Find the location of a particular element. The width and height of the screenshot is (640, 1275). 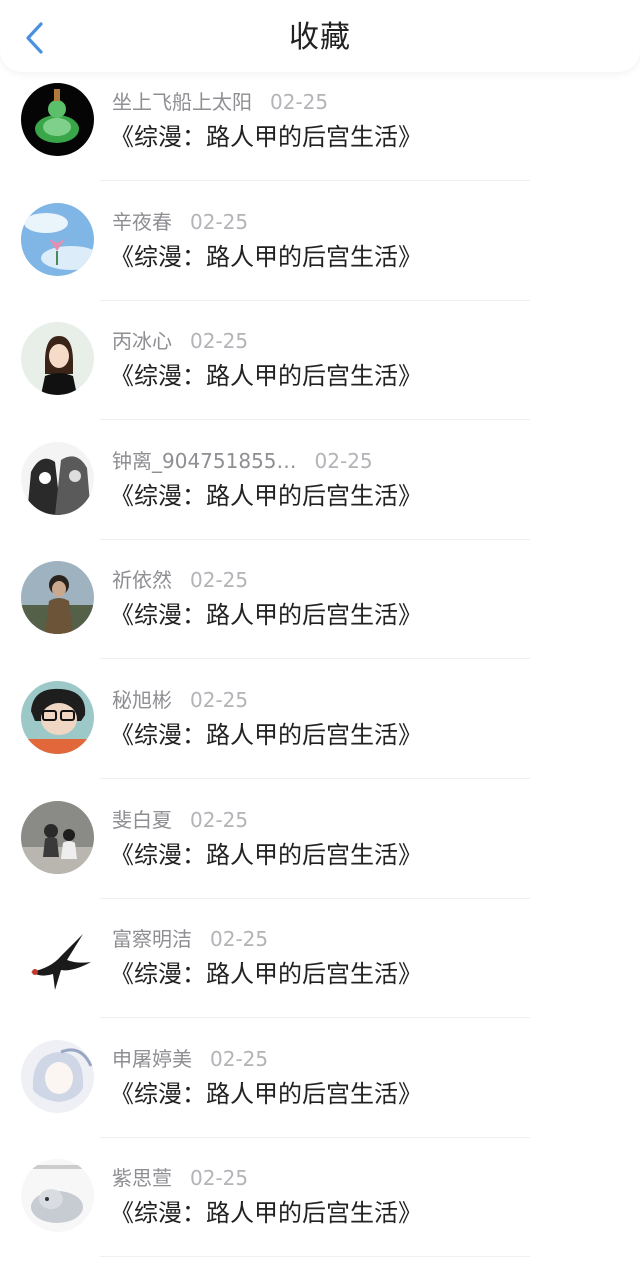

list-item: 秘旭彬 02-25 《综漫：路人甲的后宫生活》 is located at coordinates (320, 730).